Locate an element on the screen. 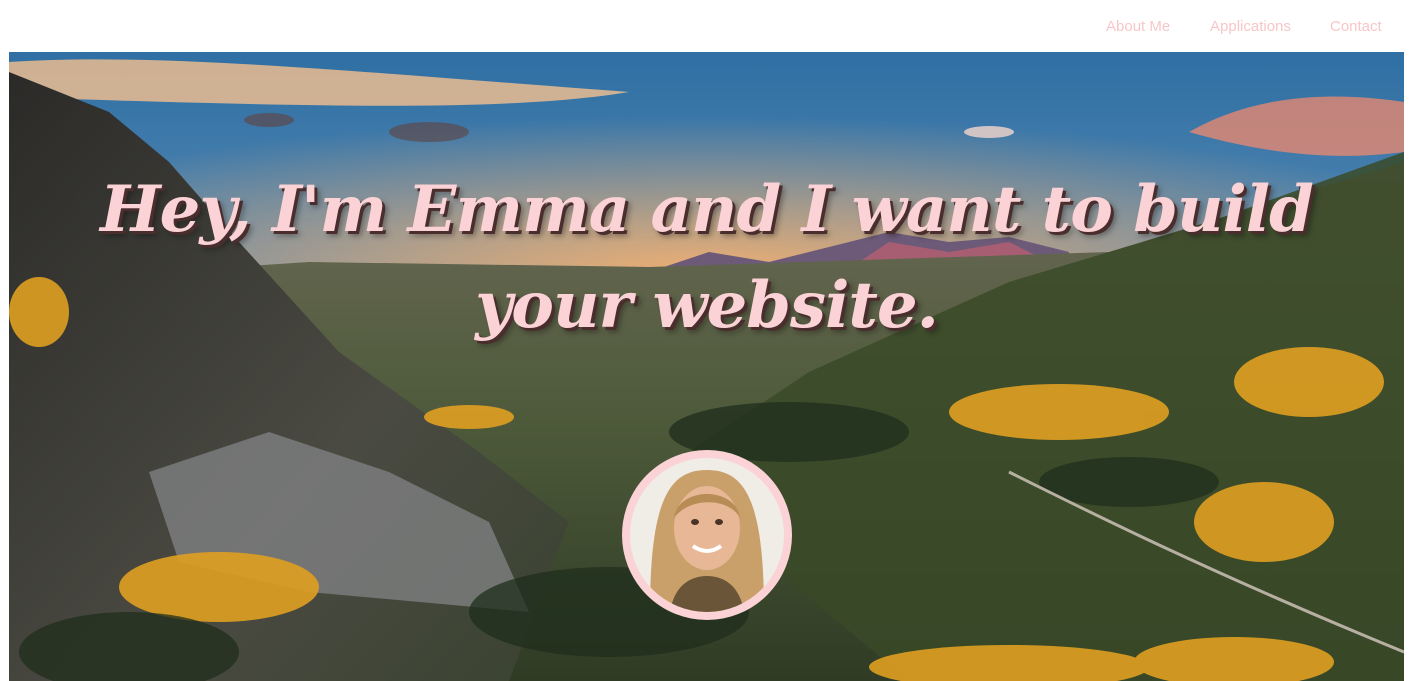  nav-link-applications: Applications is located at coordinates (1250, 26).